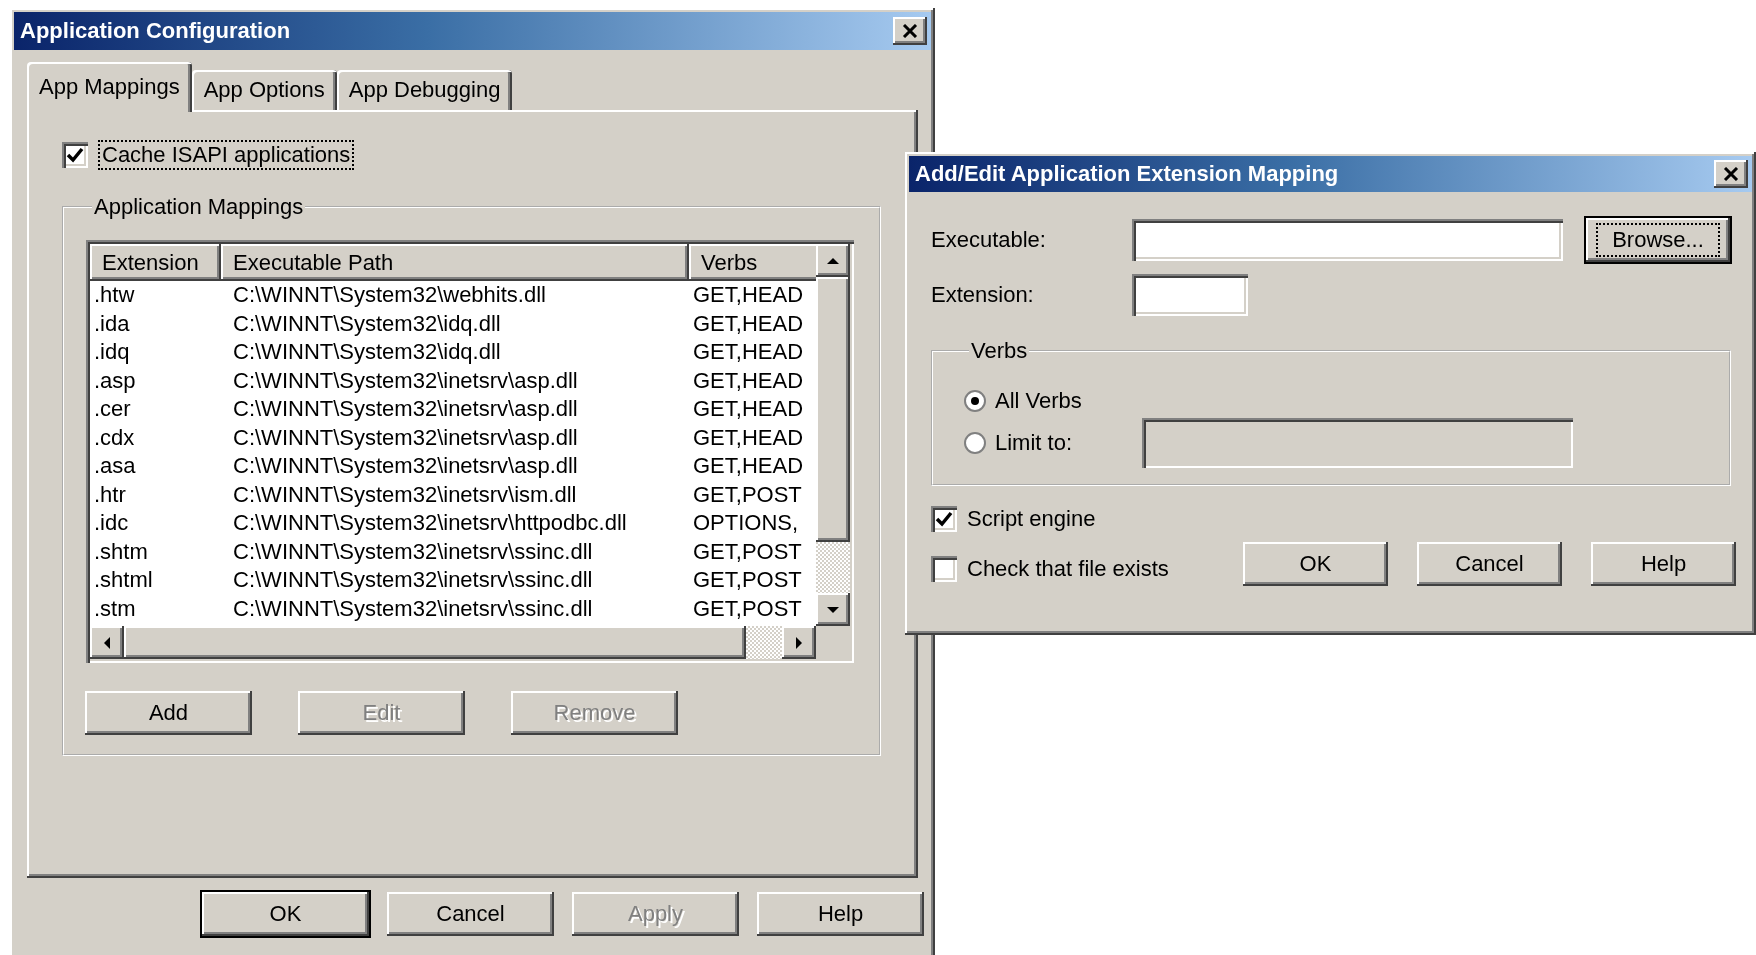 The image size is (1756, 955). Describe the element at coordinates (424, 90) in the screenshot. I see `tab: App Debugging` at that location.